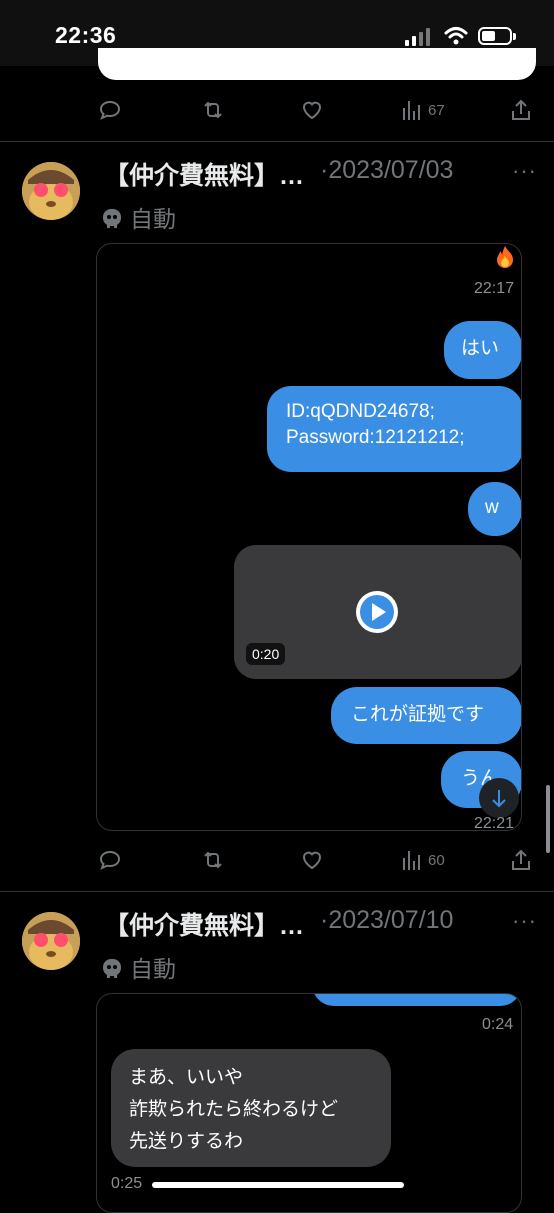 This screenshot has width=554, height=1213. What do you see at coordinates (387, 170) in the screenshot?
I see `post-date: ·2023/07/03` at bounding box center [387, 170].